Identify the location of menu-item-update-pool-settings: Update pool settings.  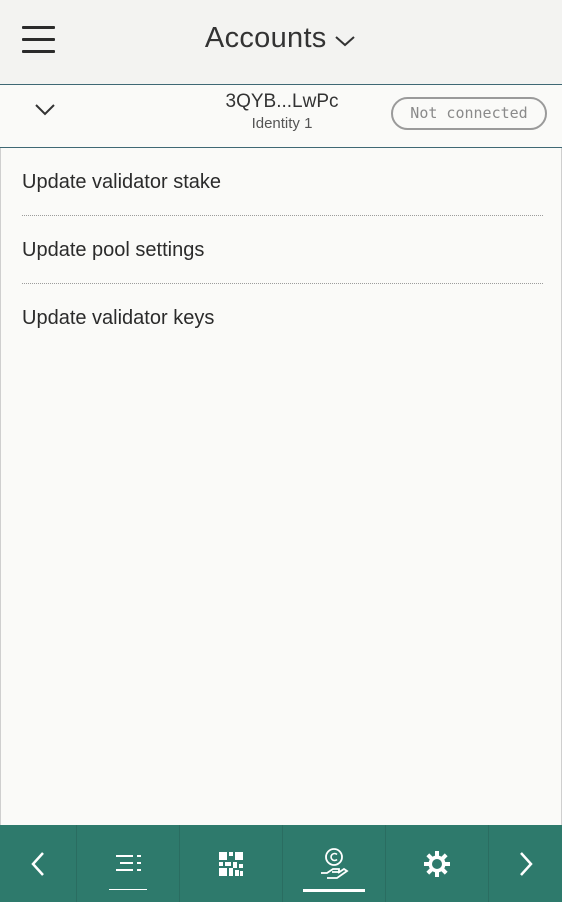
(282, 250).